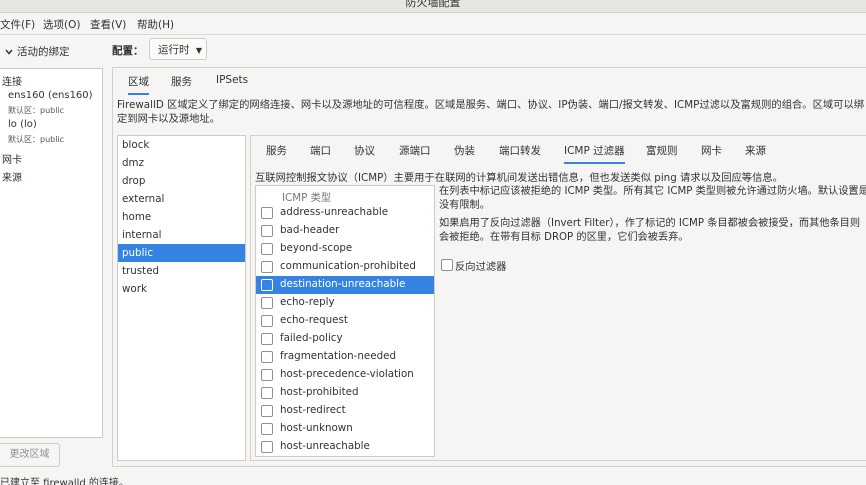 This screenshot has height=485, width=866. I want to click on icmp-type-label: echo-request, so click(314, 320).